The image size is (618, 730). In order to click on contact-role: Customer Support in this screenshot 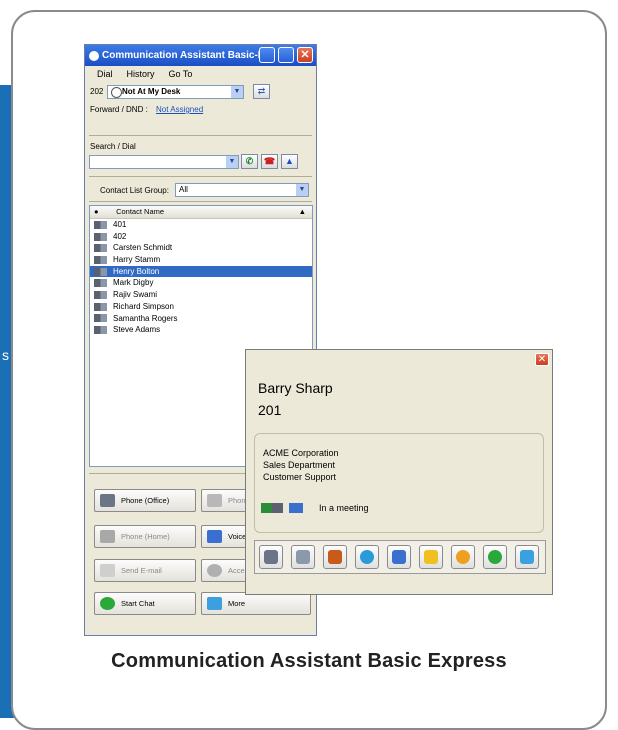, I will do `click(300, 477)`.